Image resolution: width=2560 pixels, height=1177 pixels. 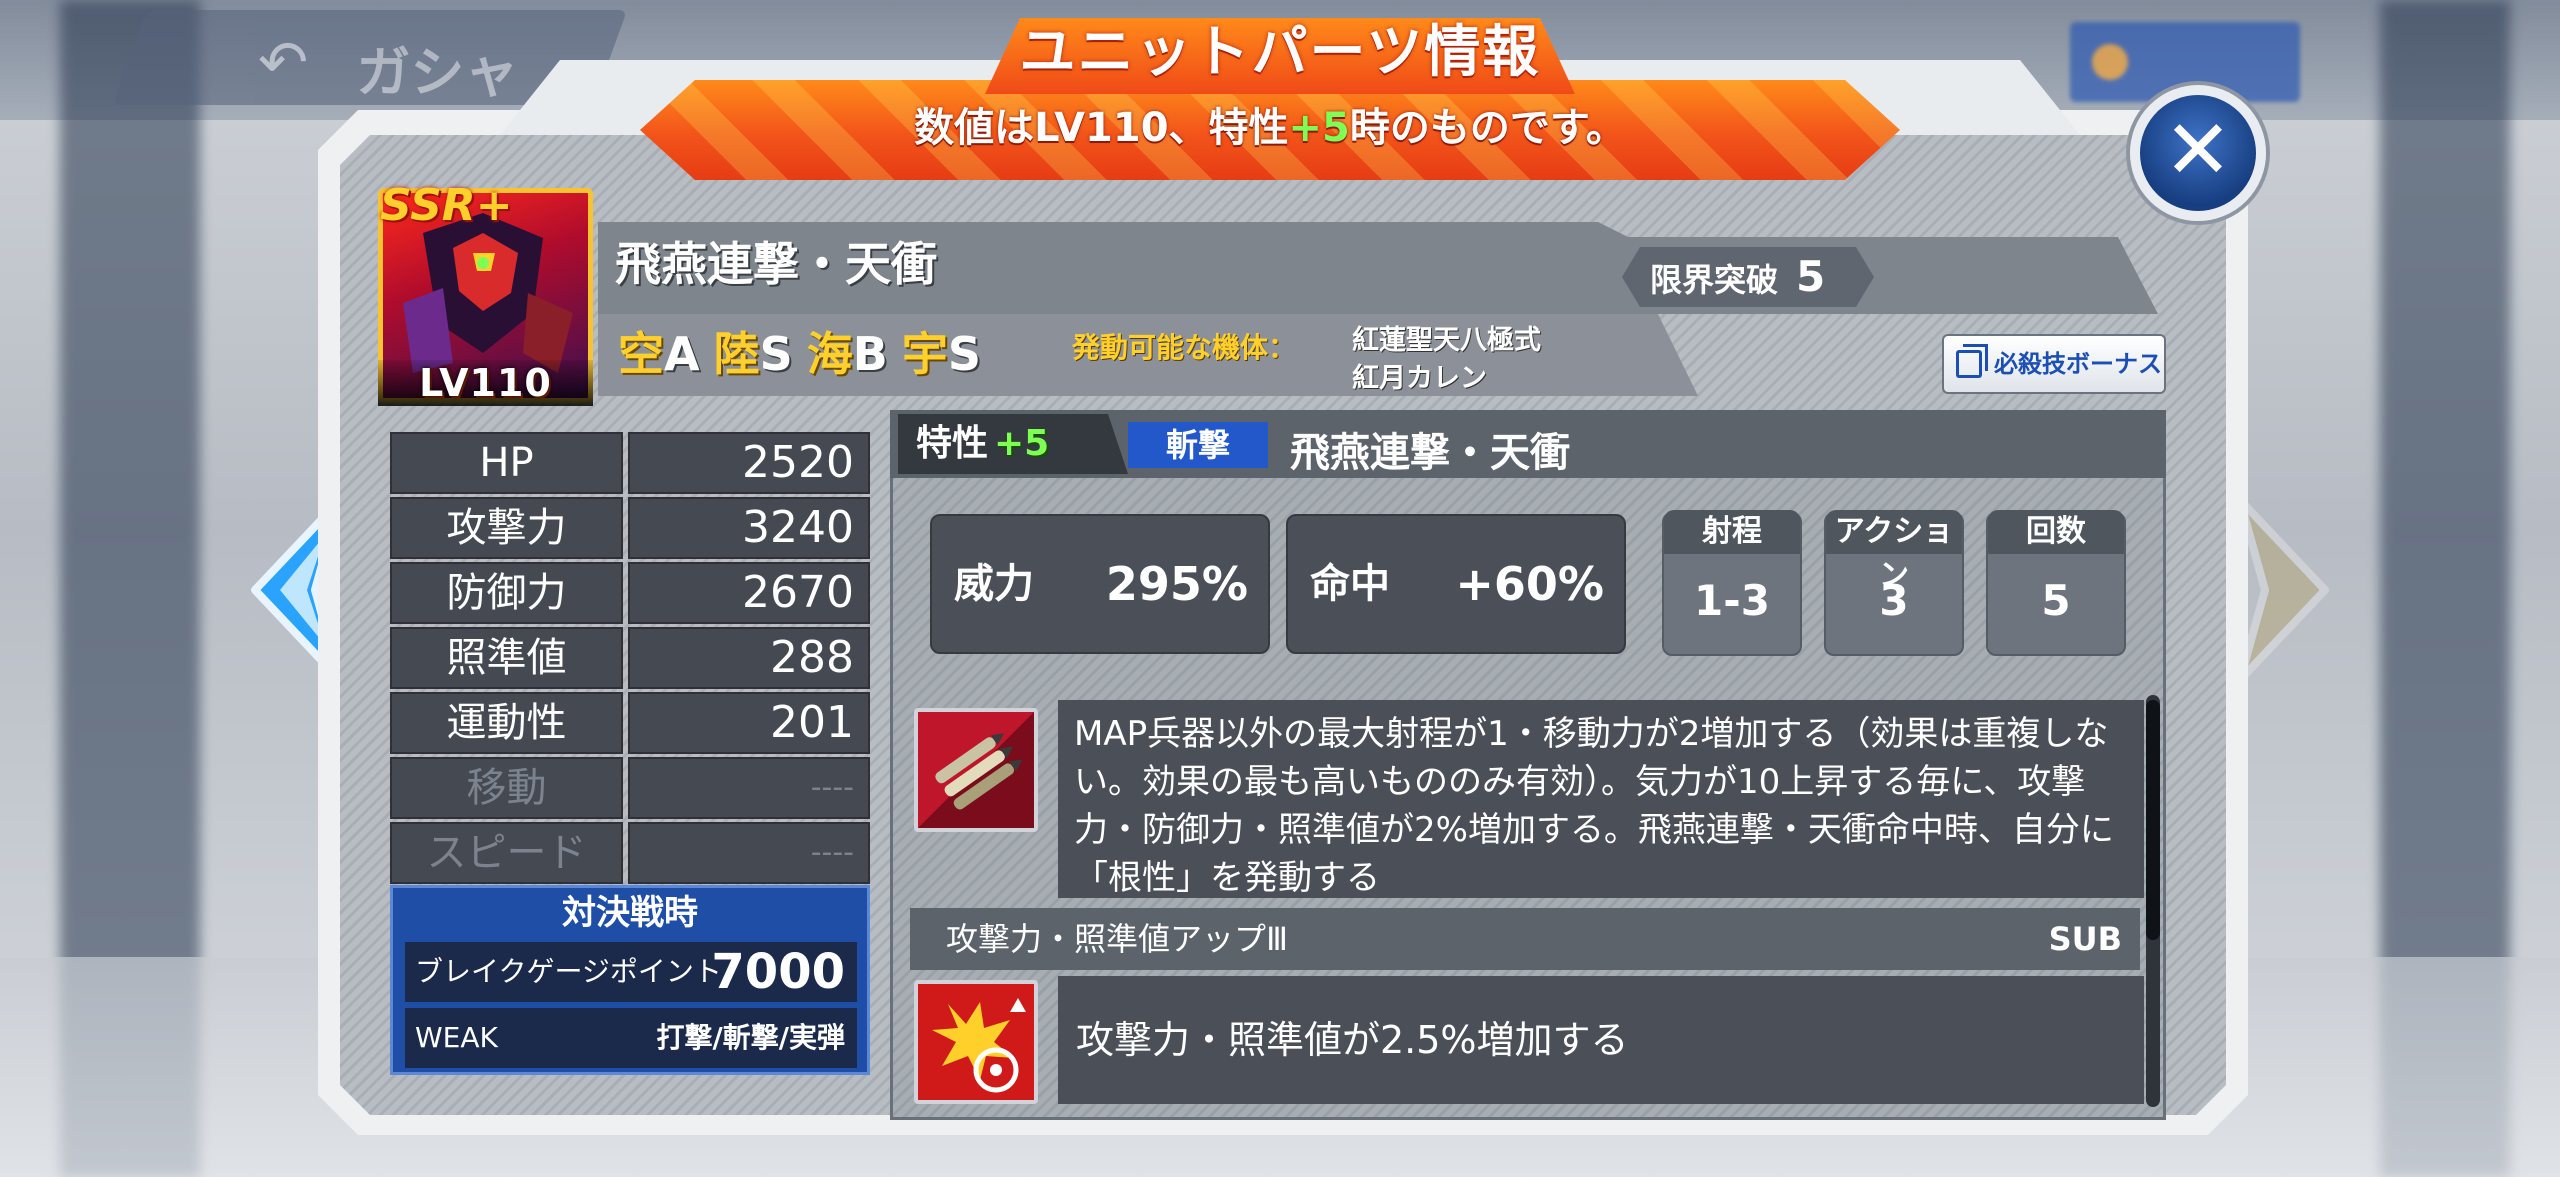 What do you see at coordinates (749, 723) in the screenshot?
I see `stat-value: 201` at bounding box center [749, 723].